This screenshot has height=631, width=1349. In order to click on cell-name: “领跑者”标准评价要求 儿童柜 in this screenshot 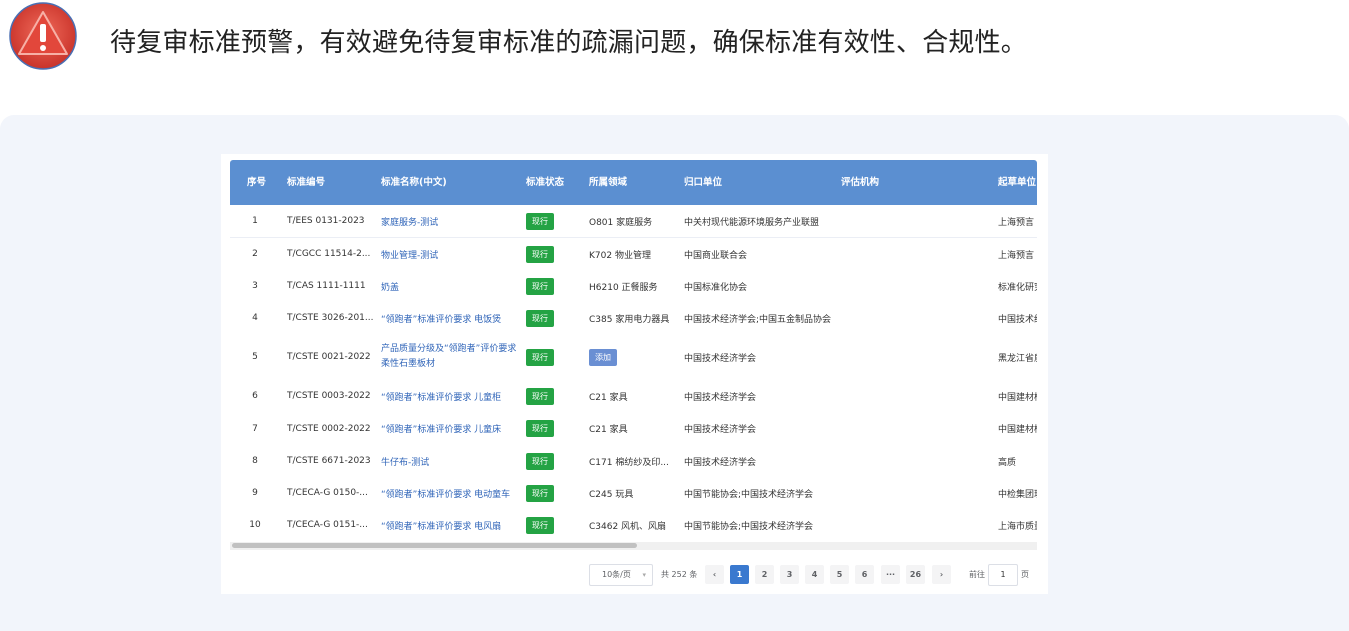, I will do `click(451, 396)`.